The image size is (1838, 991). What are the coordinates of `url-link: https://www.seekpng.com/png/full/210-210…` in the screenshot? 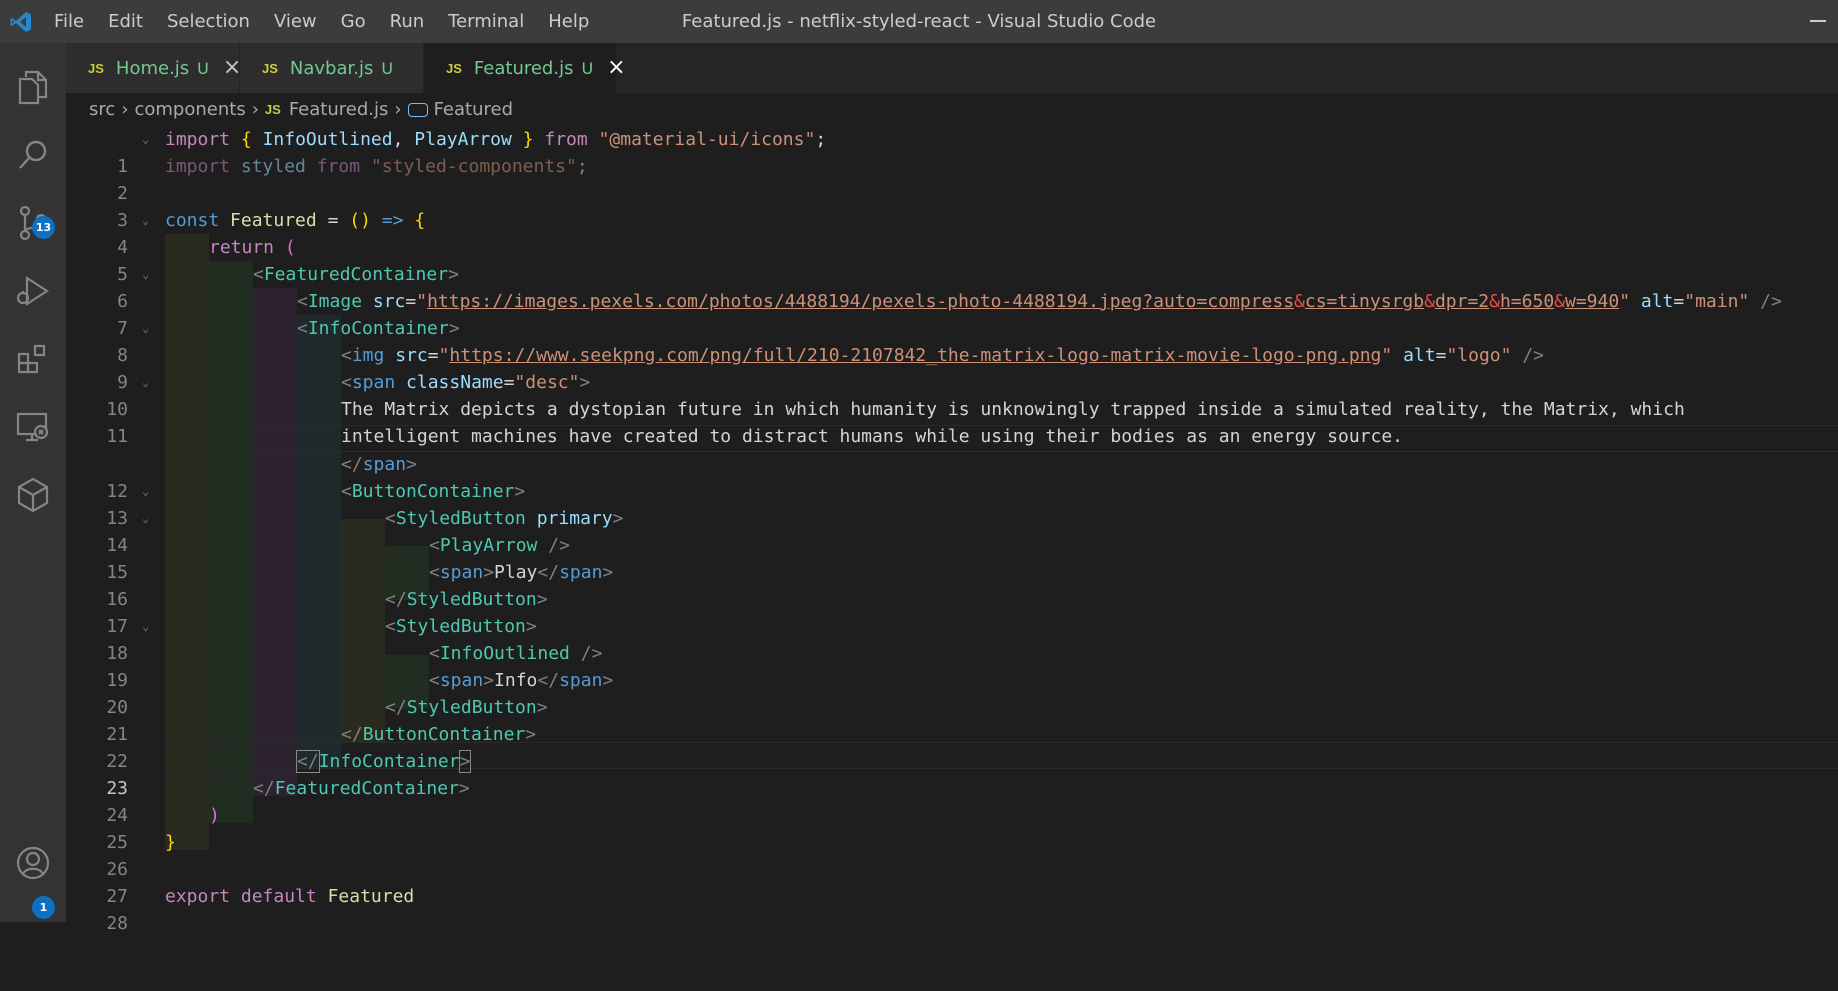 It's located at (915, 355).